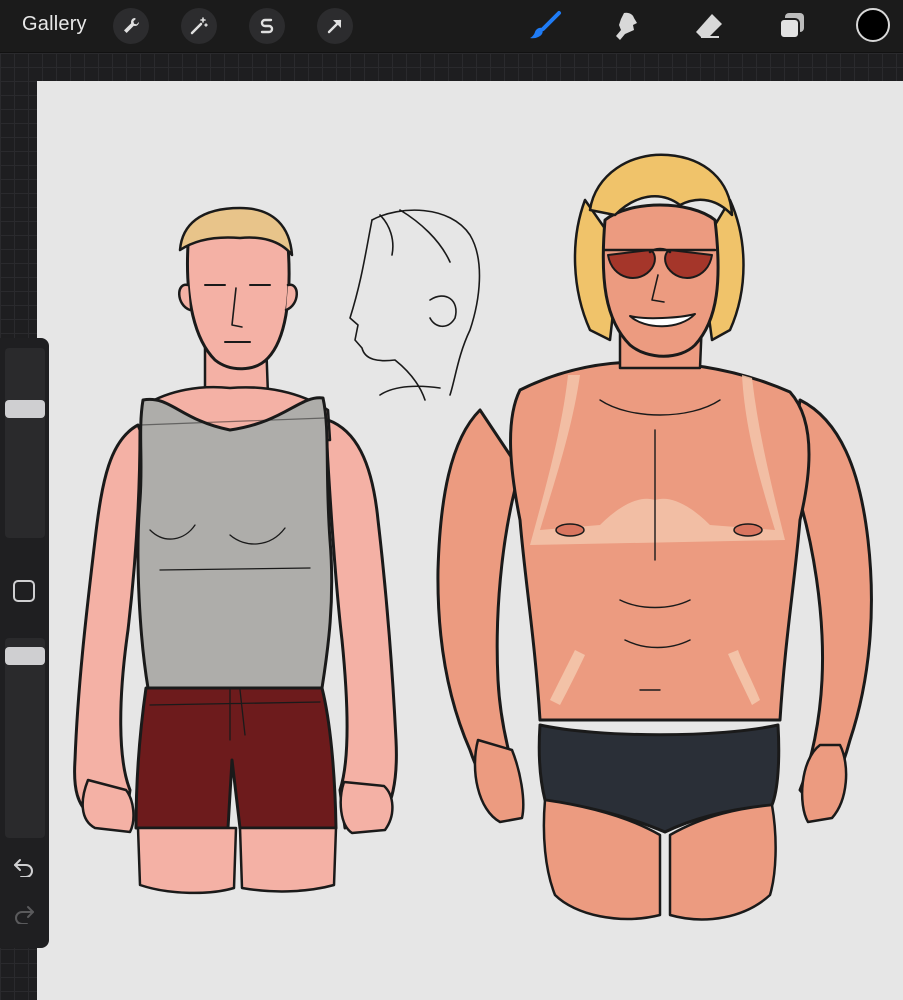  What do you see at coordinates (131, 26) in the screenshot?
I see `wrench-icon` at bounding box center [131, 26].